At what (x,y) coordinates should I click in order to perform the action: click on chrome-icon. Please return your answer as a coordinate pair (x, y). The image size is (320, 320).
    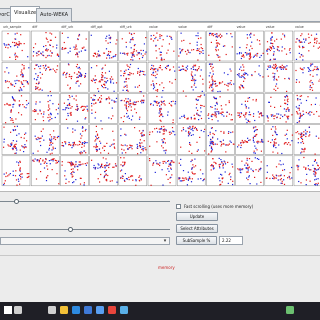
    Looking at the image, I should click on (112, 310).